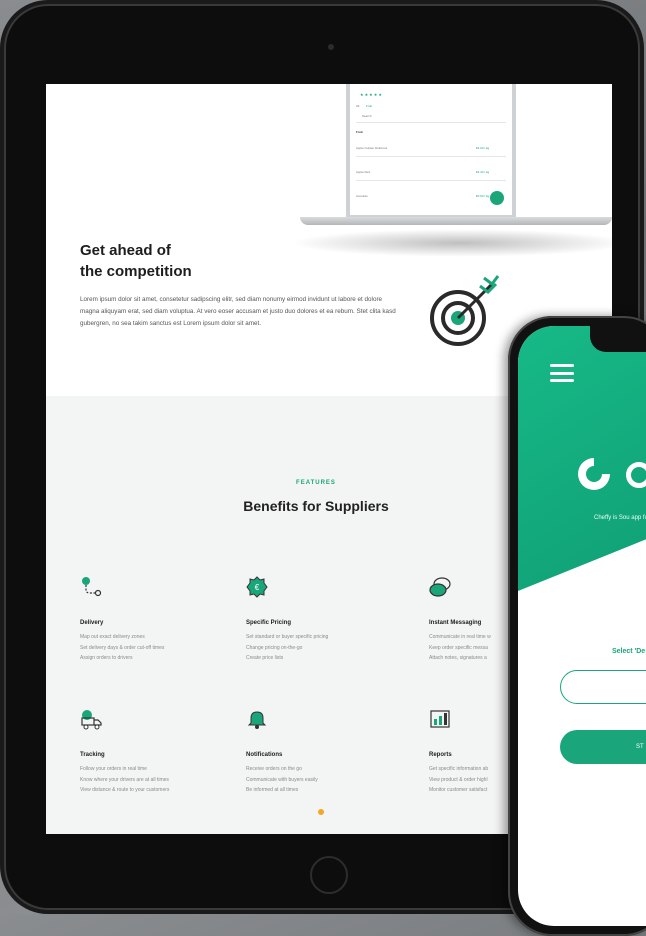 The image size is (646, 936). Describe the element at coordinates (362, 196) in the screenshot. I see `product-row-name: Avocado` at that location.